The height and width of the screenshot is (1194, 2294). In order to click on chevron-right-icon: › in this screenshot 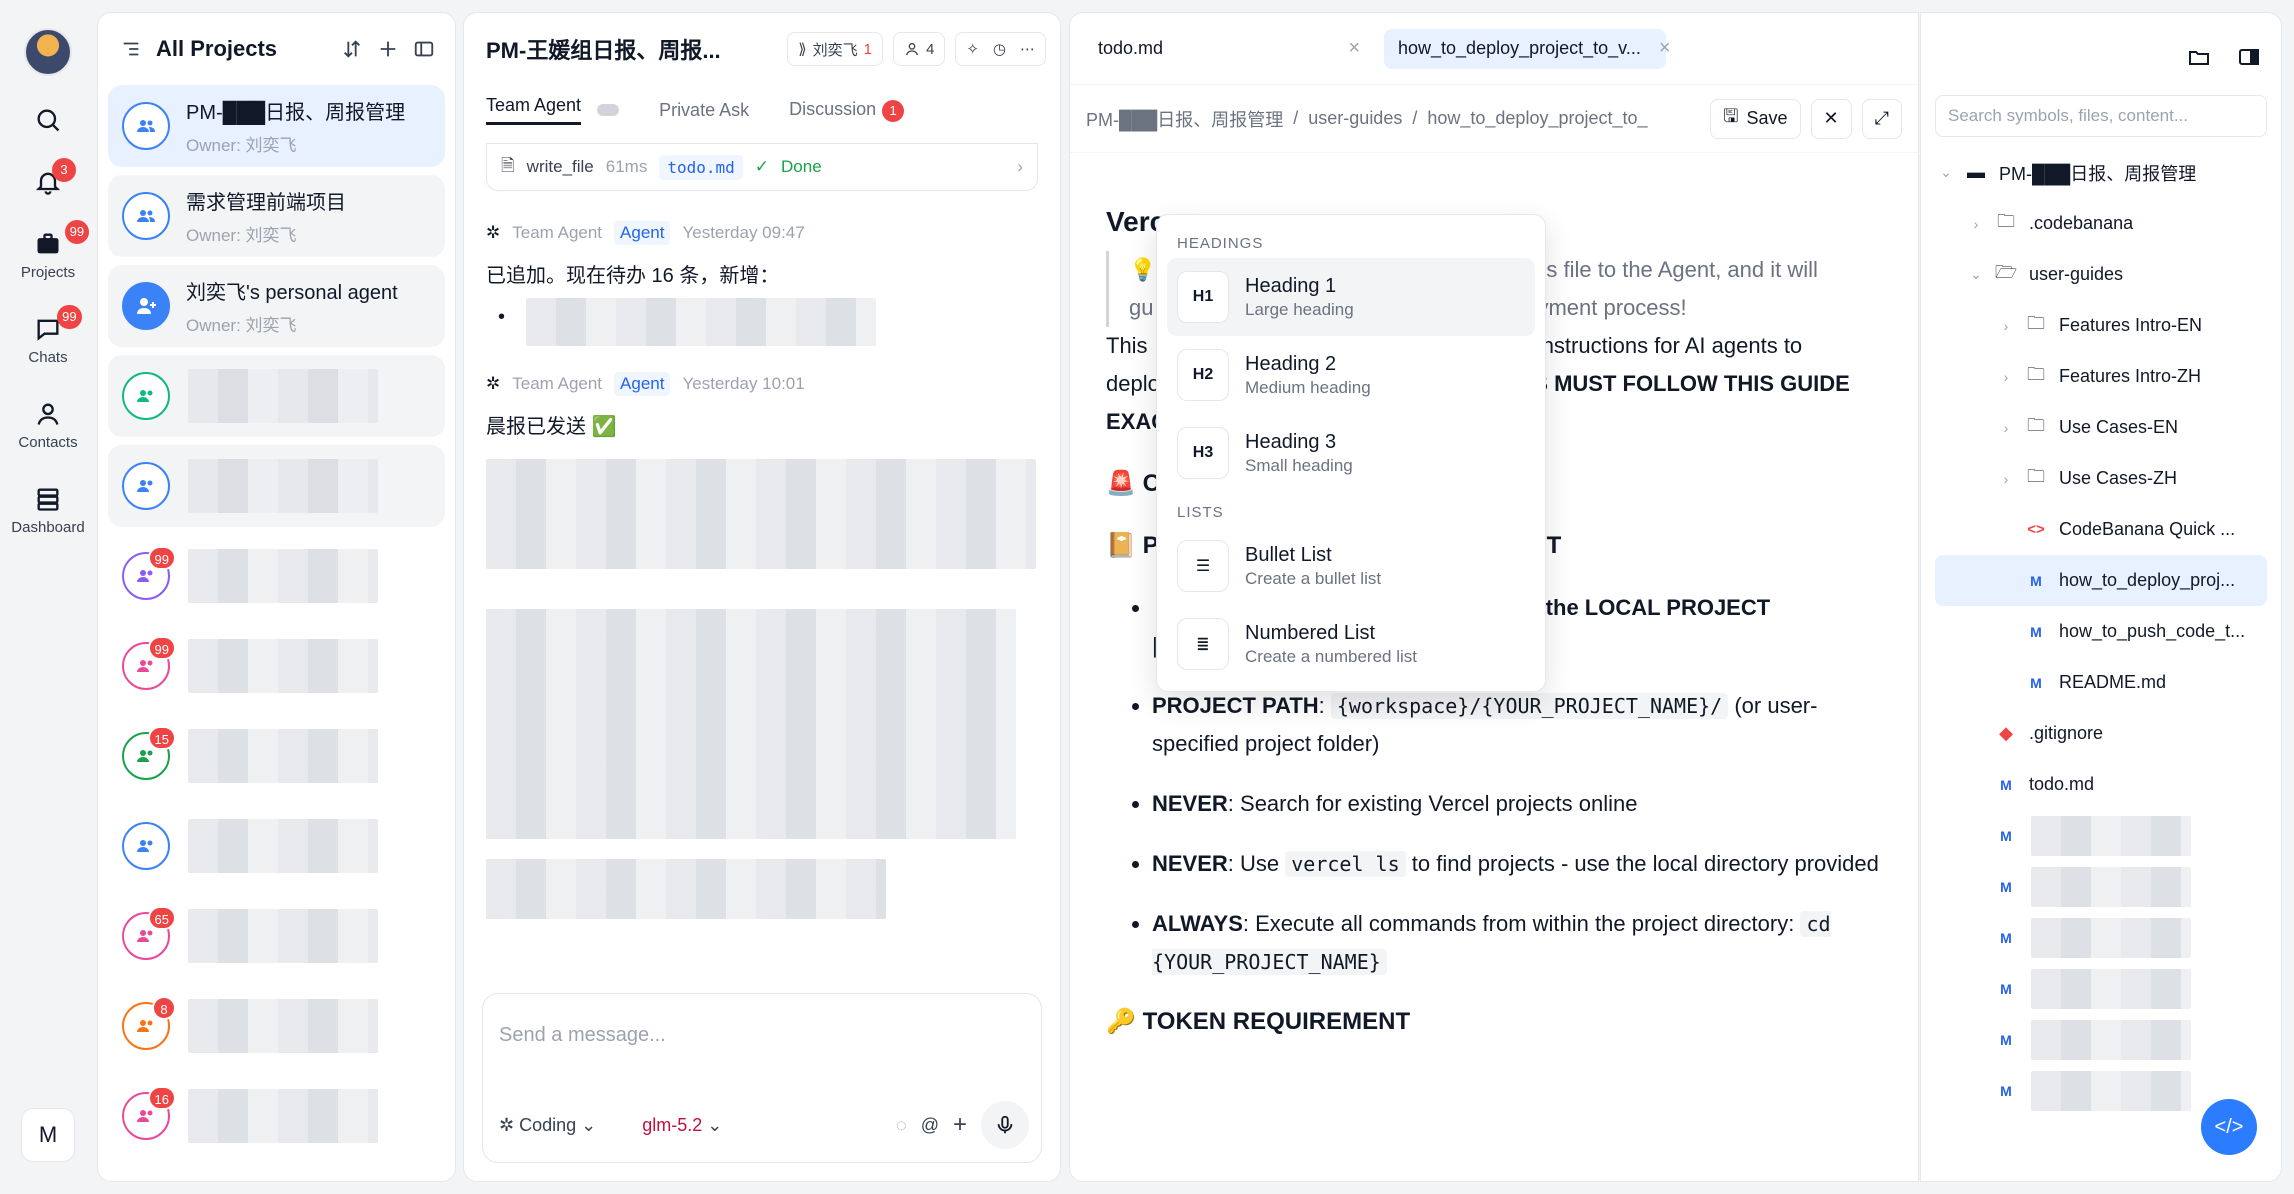, I will do `click(1020, 167)`.